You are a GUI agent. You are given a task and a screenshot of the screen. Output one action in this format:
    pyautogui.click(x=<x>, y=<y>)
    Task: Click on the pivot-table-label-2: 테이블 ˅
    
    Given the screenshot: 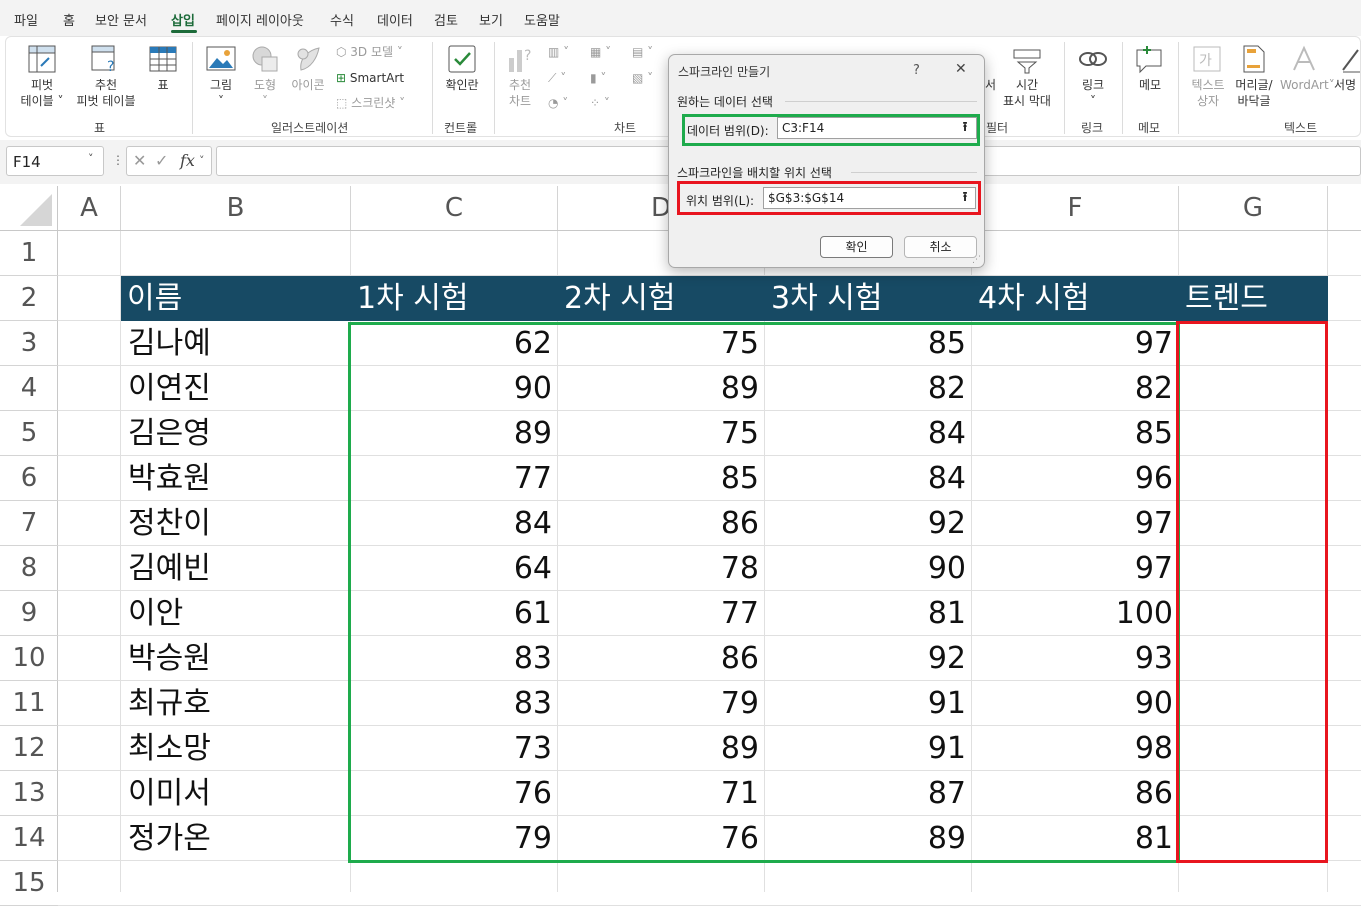 What is the action you would take?
    pyautogui.click(x=42, y=101)
    